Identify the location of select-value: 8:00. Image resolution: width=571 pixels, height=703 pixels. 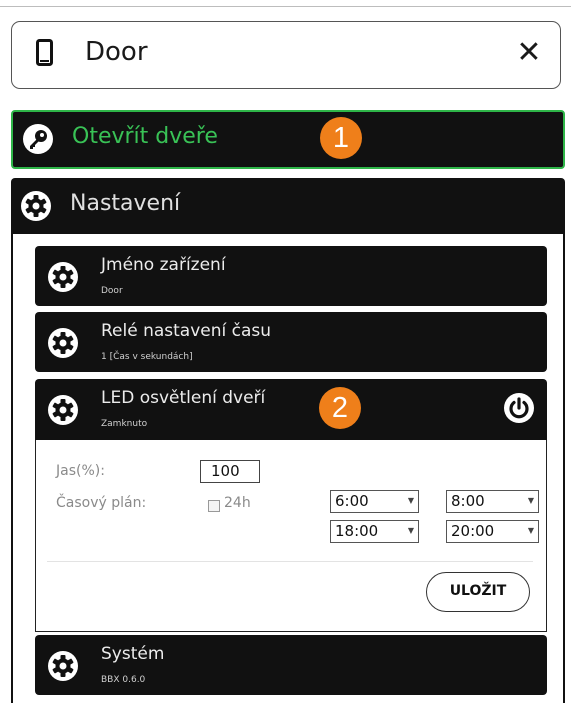
(468, 501).